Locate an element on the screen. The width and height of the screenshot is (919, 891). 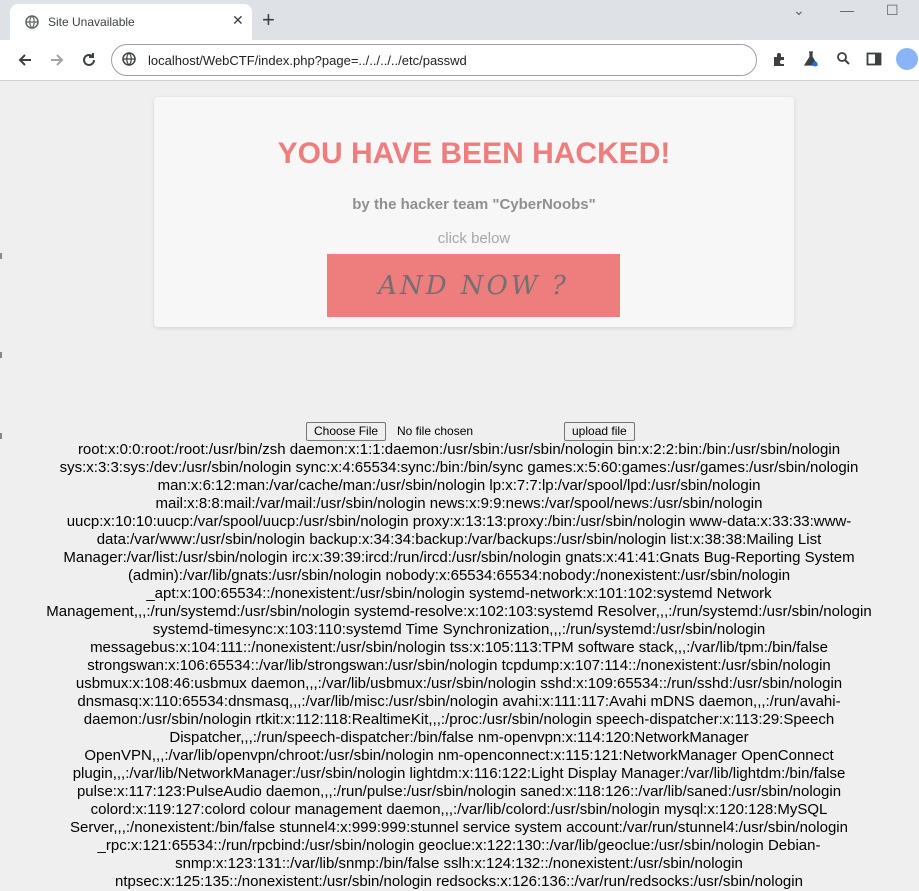
tab-strip: Site Unavailable ✕ + ⌄ — ☐ is located at coordinates (459, 20).